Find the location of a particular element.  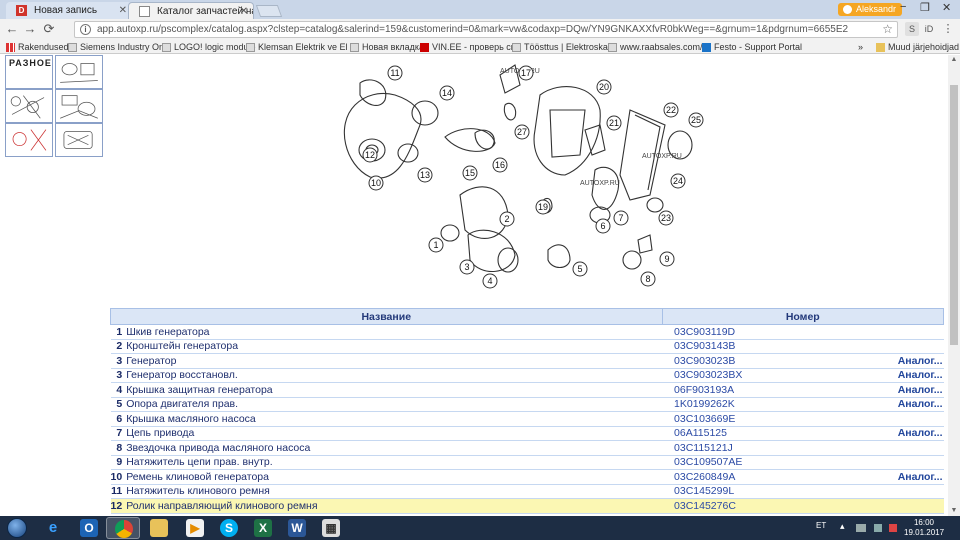

bookmark-apps: Rakendused is located at coordinates (37, 47).